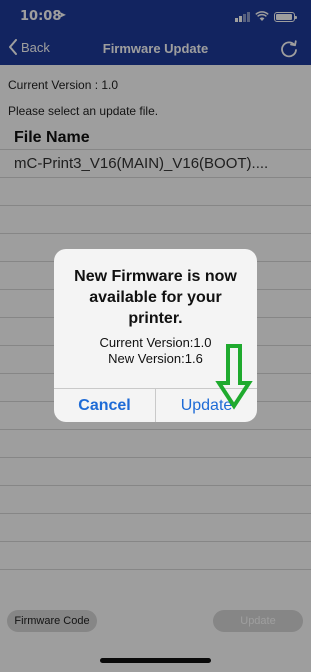  What do you see at coordinates (105, 405) in the screenshot?
I see `alert-cancel-button: Cancel` at bounding box center [105, 405].